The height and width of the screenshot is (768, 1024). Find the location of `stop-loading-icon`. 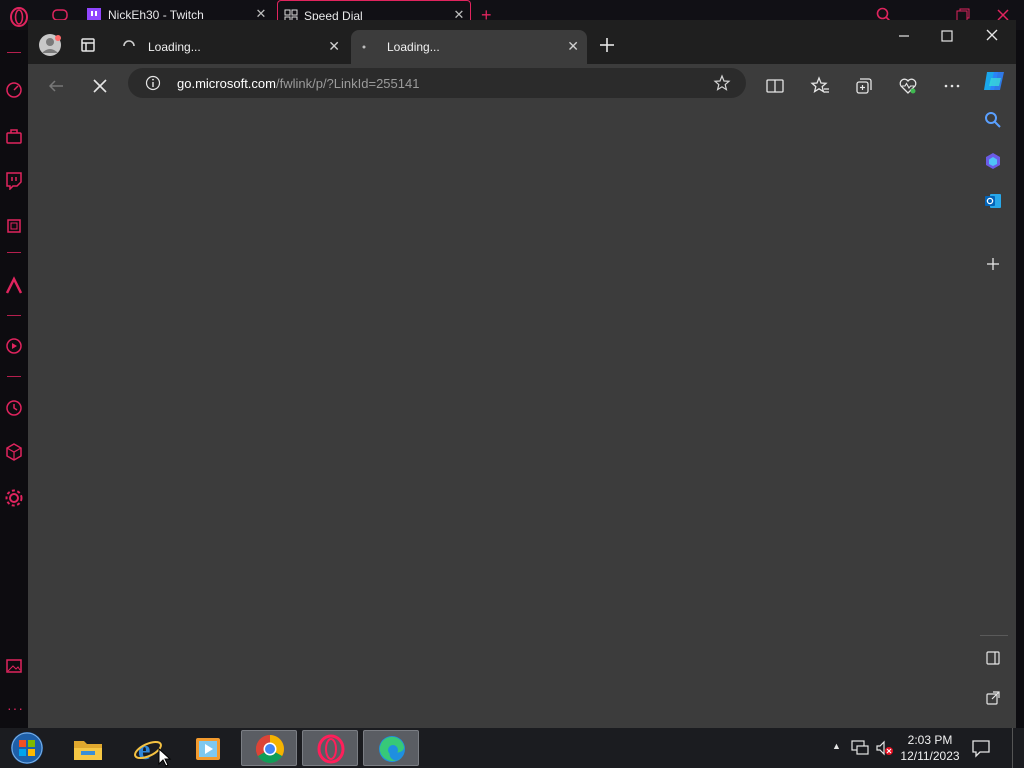

stop-loading-icon is located at coordinates (100, 86).